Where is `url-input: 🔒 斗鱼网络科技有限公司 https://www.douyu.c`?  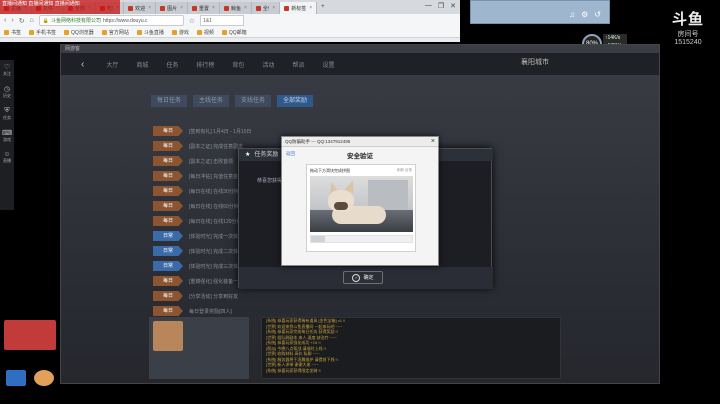
url-input: 🔒 斗鱼网络科技有限公司 https://www.douyu.c is located at coordinates (111, 20).